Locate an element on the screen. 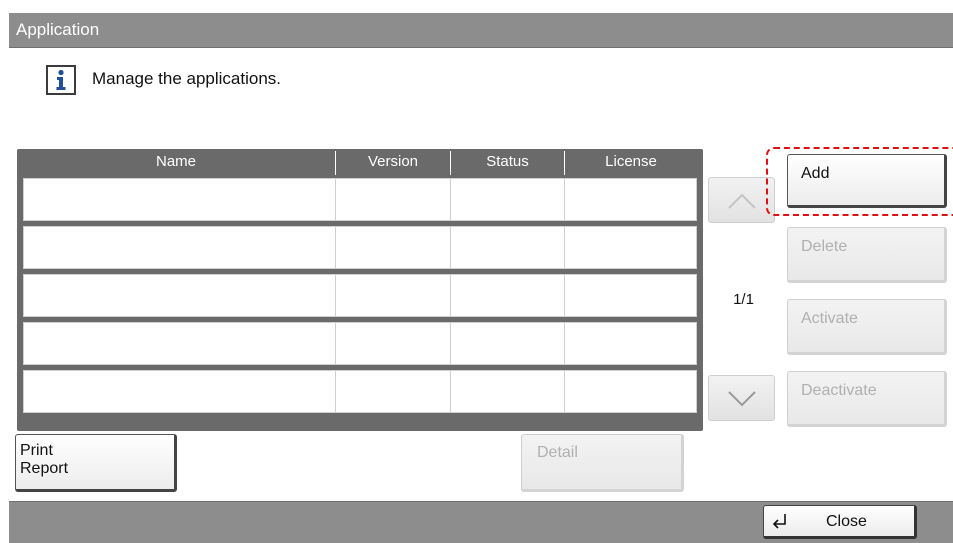  enter-return-icon is located at coordinates (779, 521).